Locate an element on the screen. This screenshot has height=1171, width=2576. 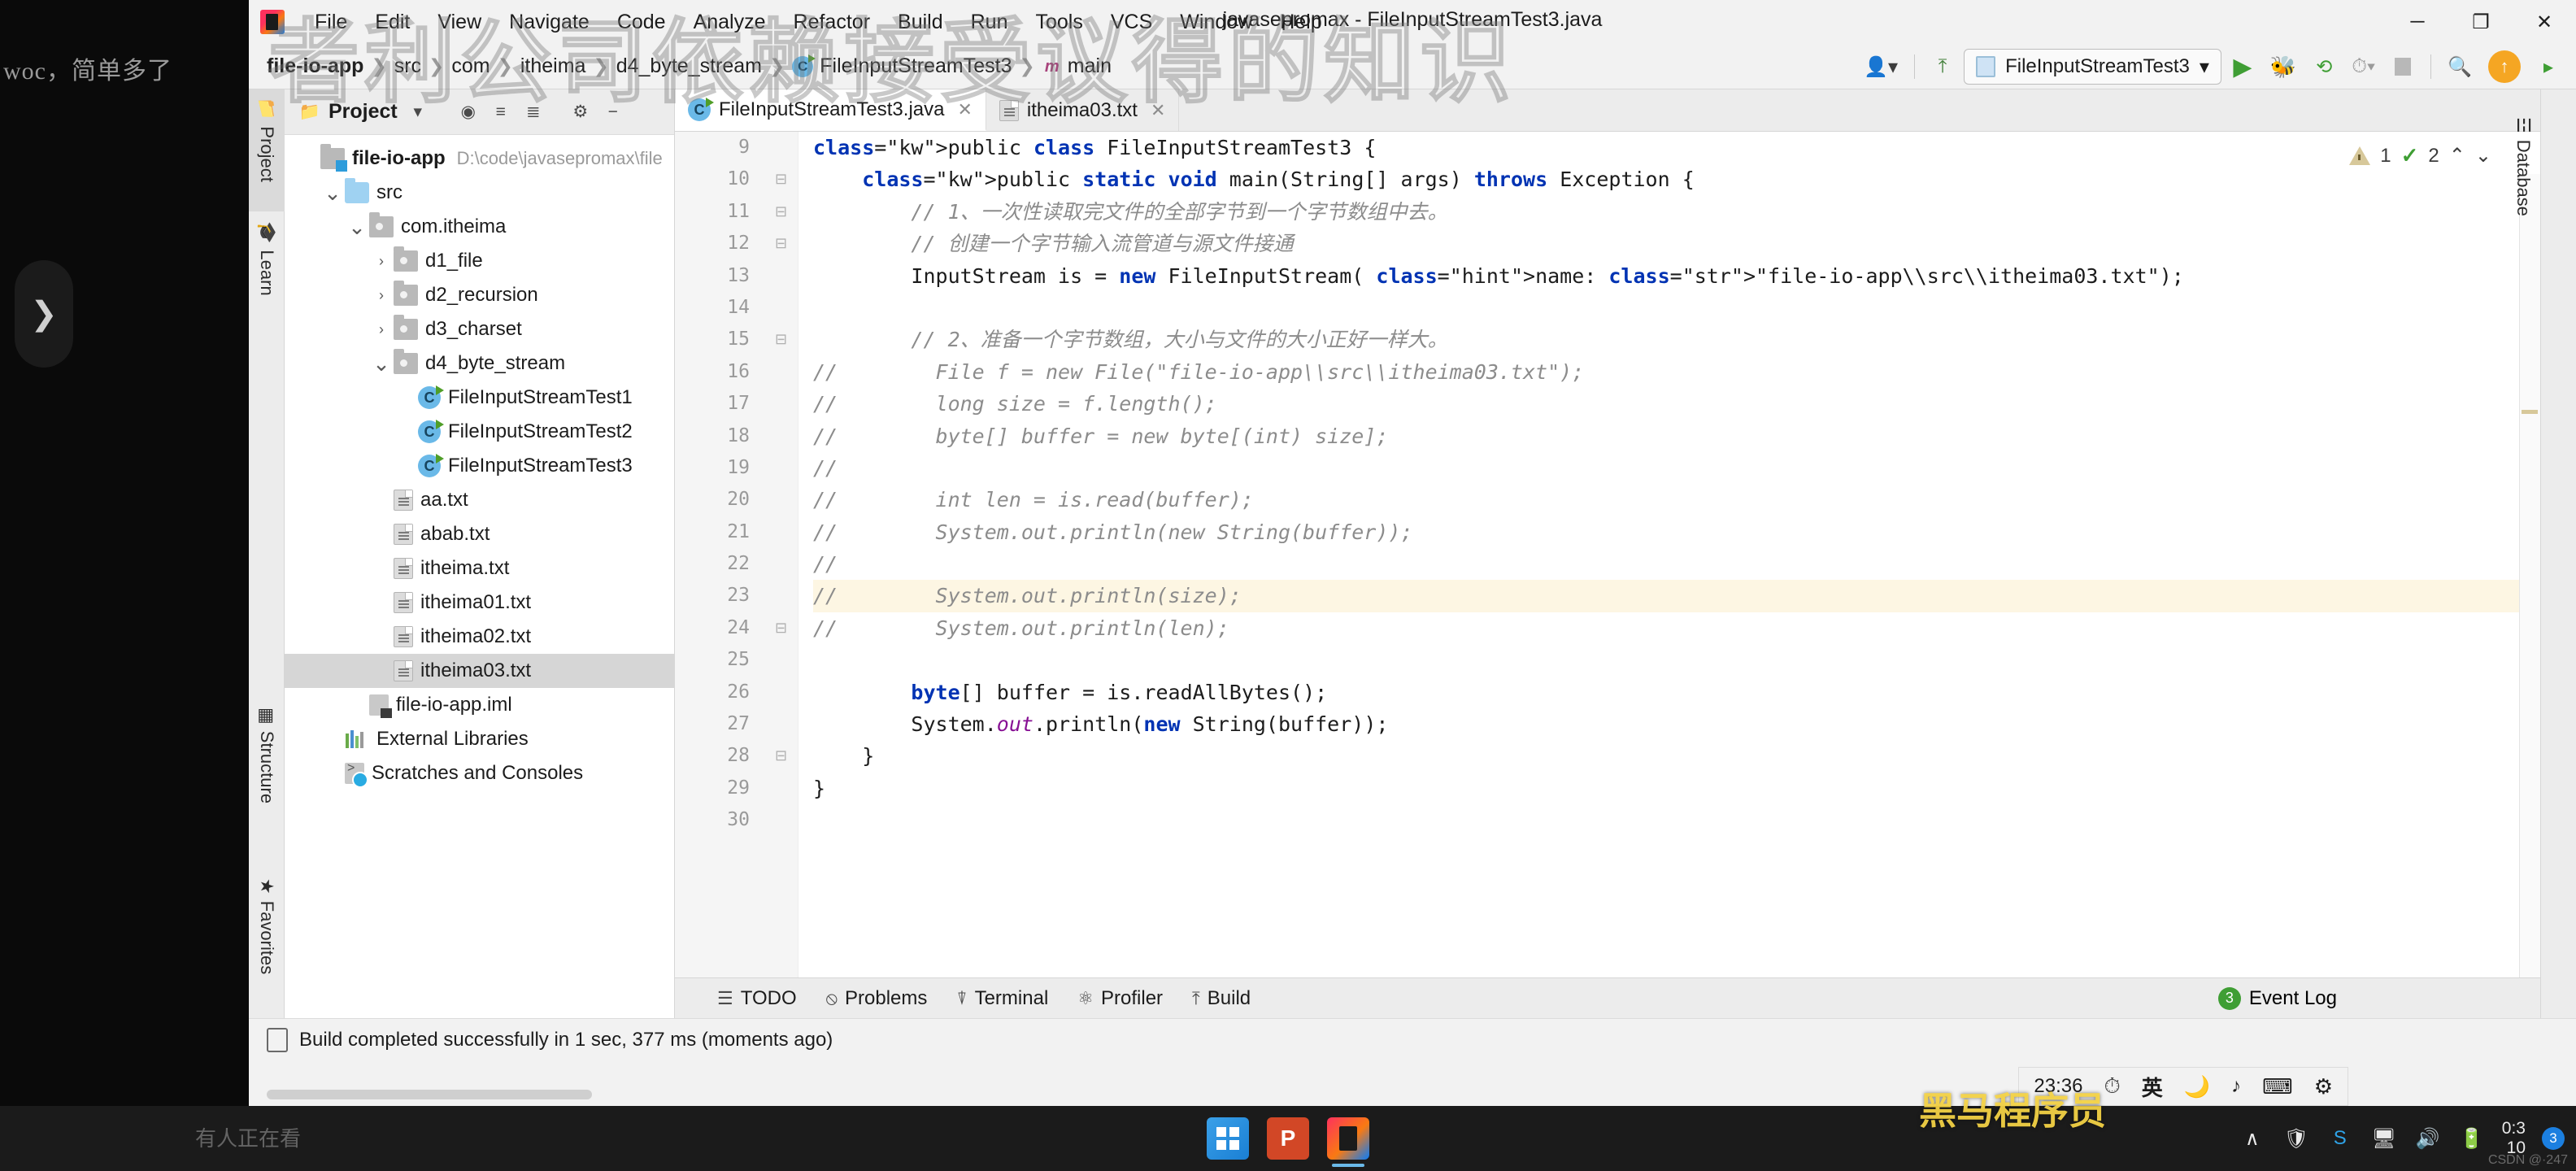
menu-item-tools: Tools is located at coordinates (1058, 22).